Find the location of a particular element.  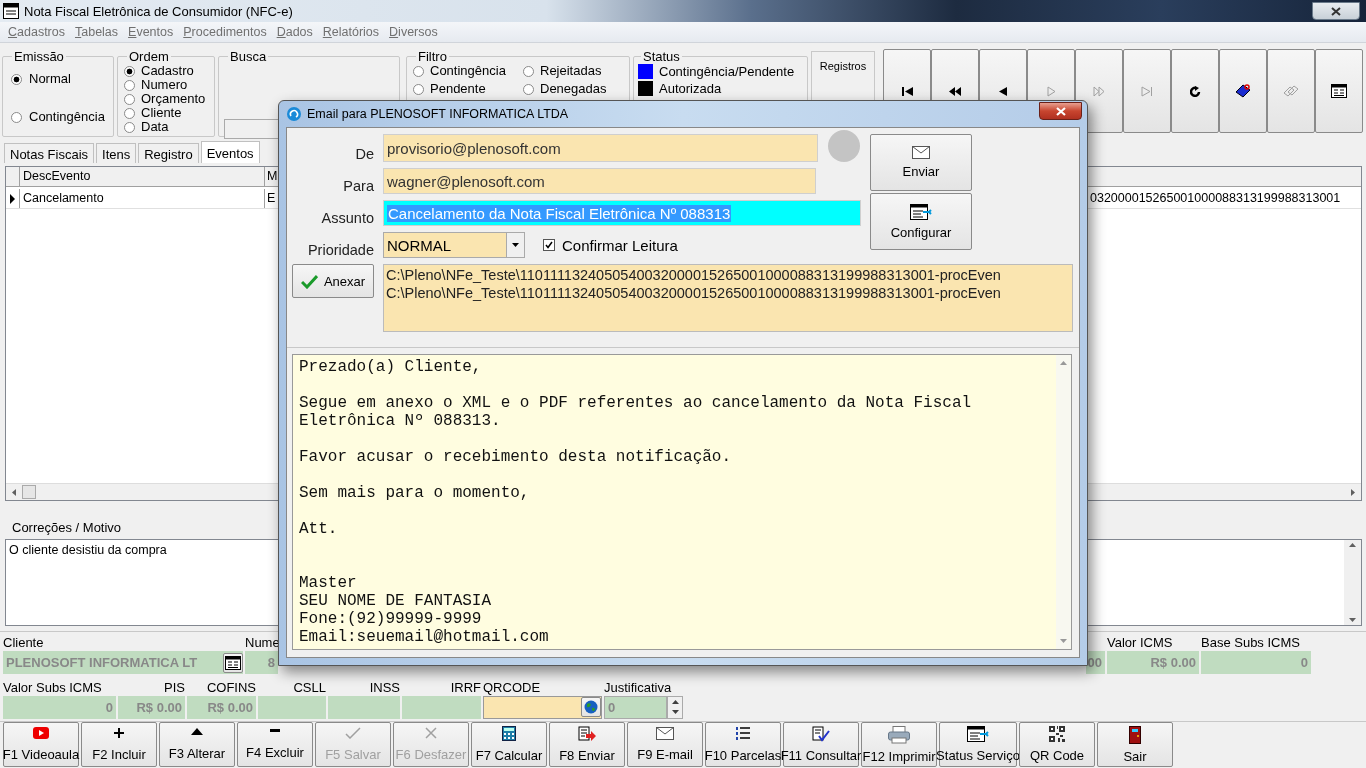

menu-item: Dados is located at coordinates (294, 32).